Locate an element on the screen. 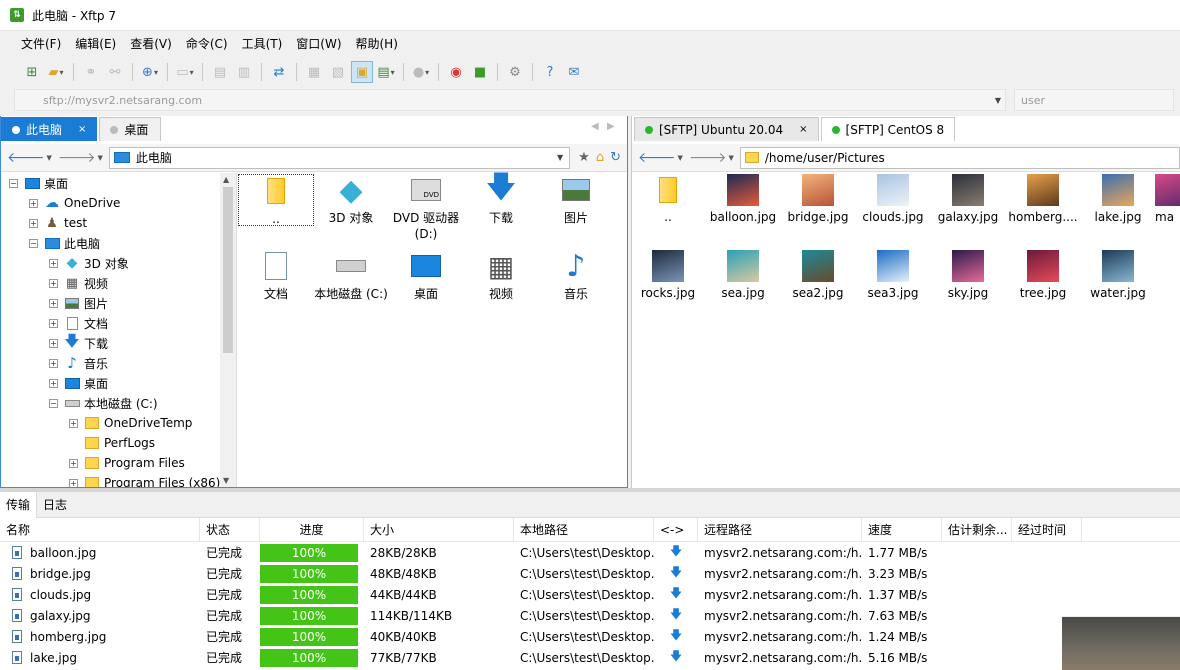 The image size is (1180, 670). file-item: balloon.jpg is located at coordinates (743, 199).